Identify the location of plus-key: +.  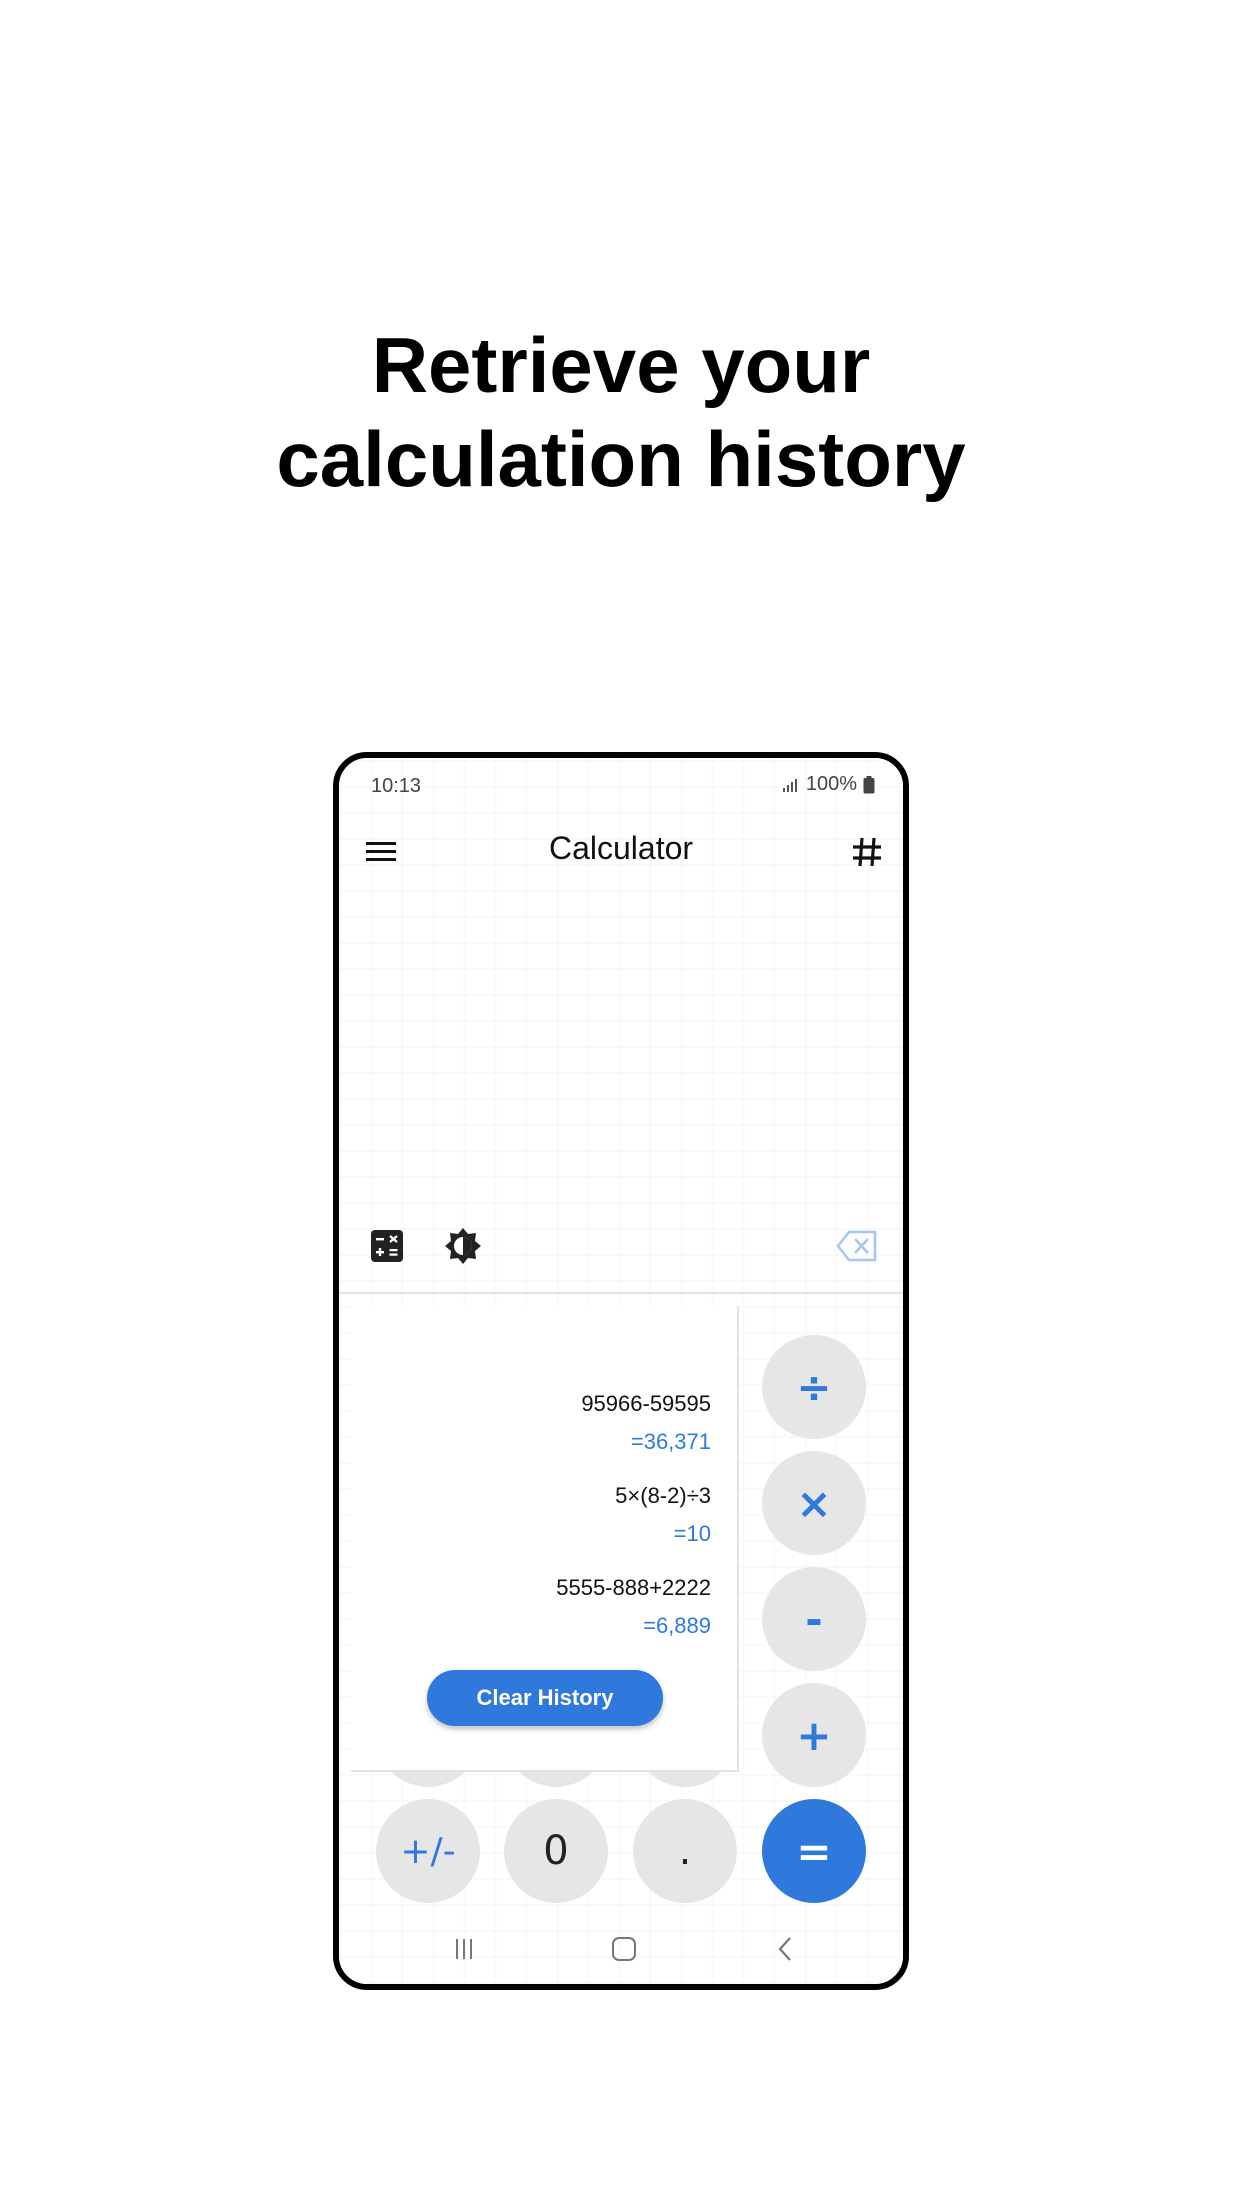
(814, 1735).